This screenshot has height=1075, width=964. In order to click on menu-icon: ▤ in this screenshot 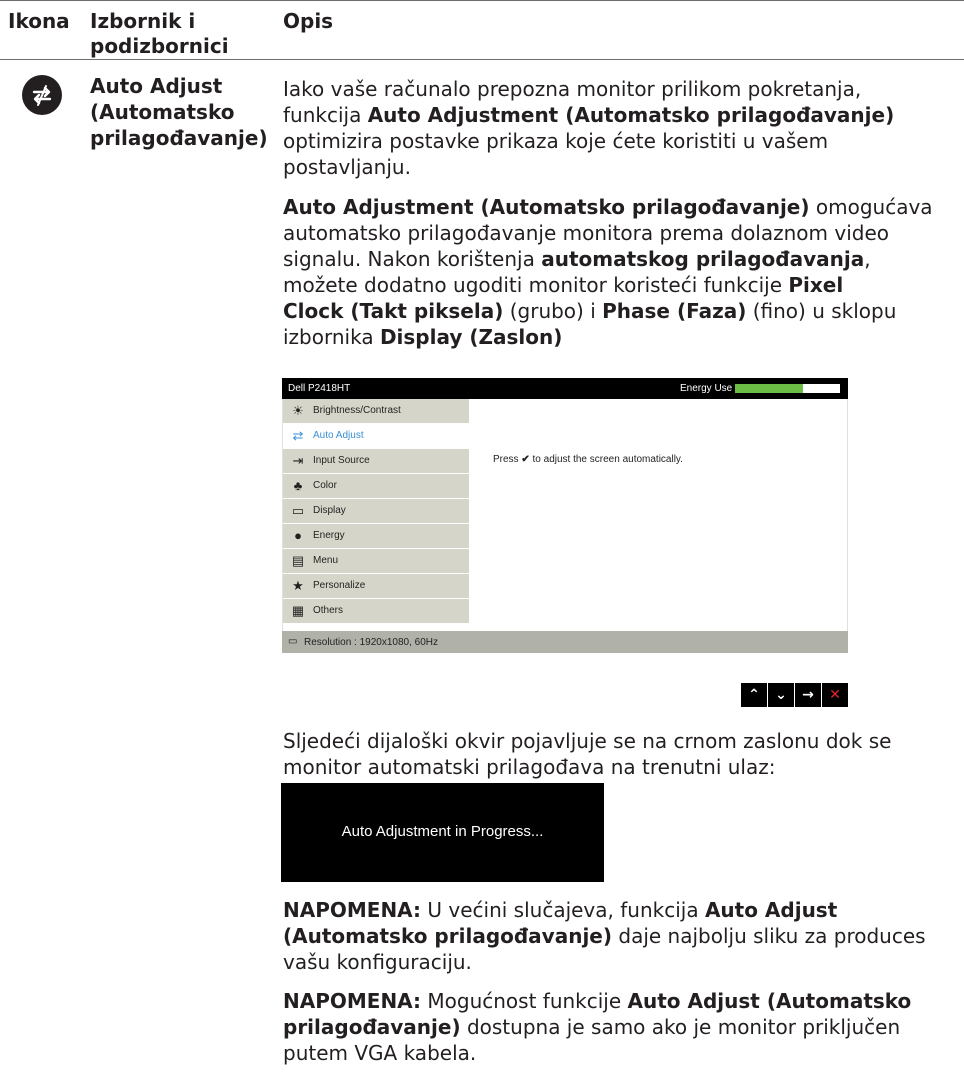, I will do `click(298, 560)`.